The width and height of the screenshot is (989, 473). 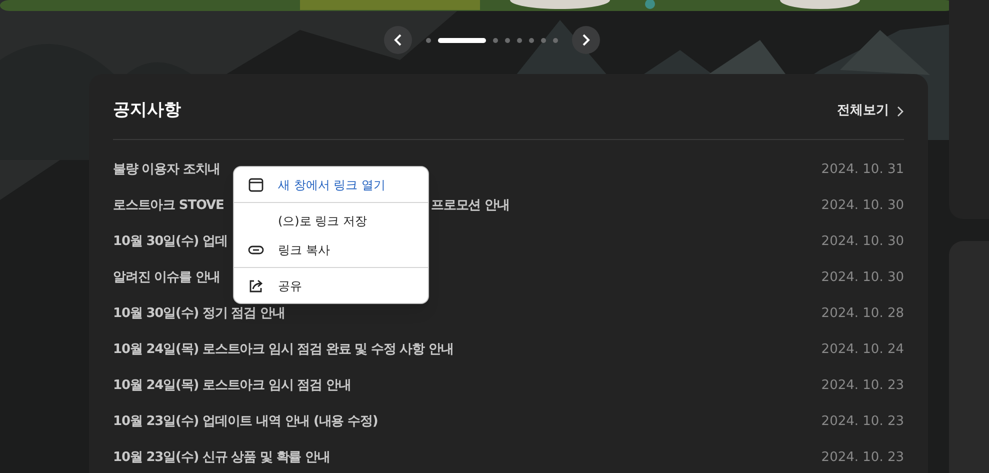 I want to click on notice-title-link: 불량 이용자 조치내, so click(x=166, y=170).